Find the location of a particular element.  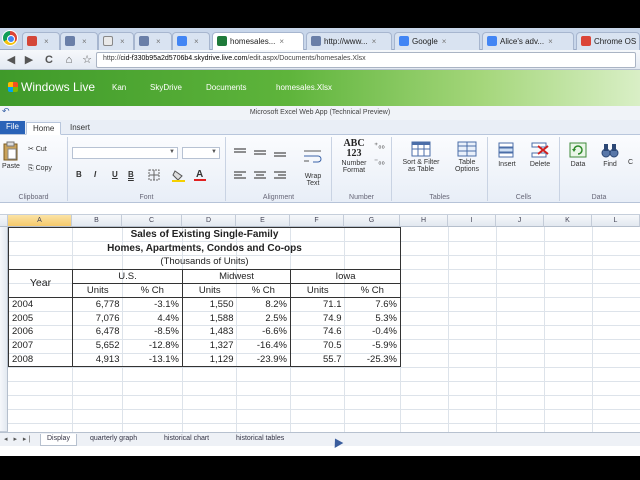

midwest-units-cell: 1,550 is located at coordinates (210, 304).